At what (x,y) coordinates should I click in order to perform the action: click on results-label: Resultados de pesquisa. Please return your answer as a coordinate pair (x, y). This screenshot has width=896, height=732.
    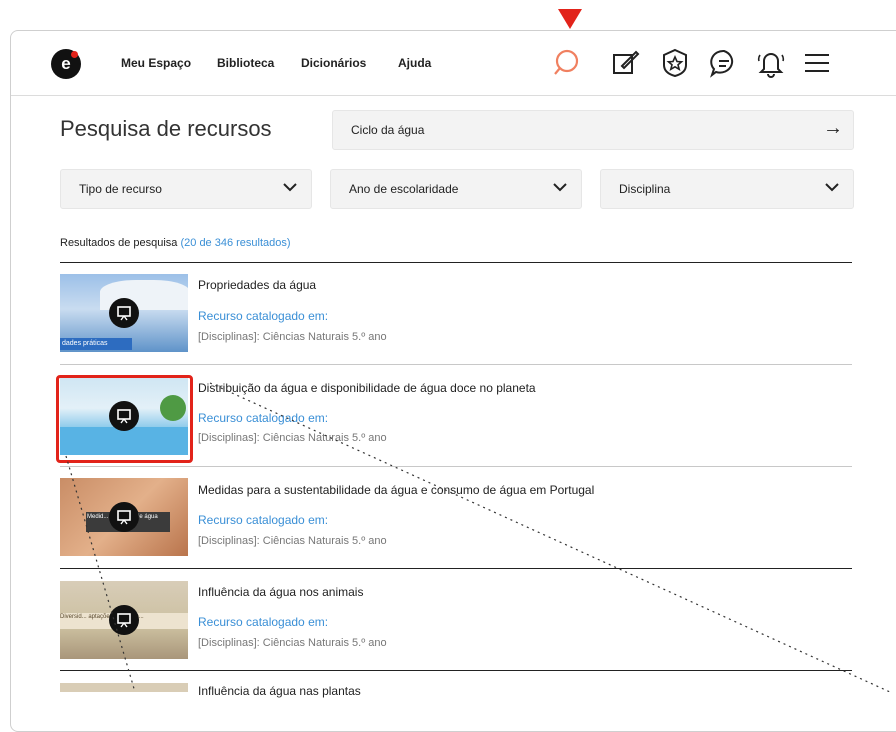
    Looking at the image, I should click on (119, 243).